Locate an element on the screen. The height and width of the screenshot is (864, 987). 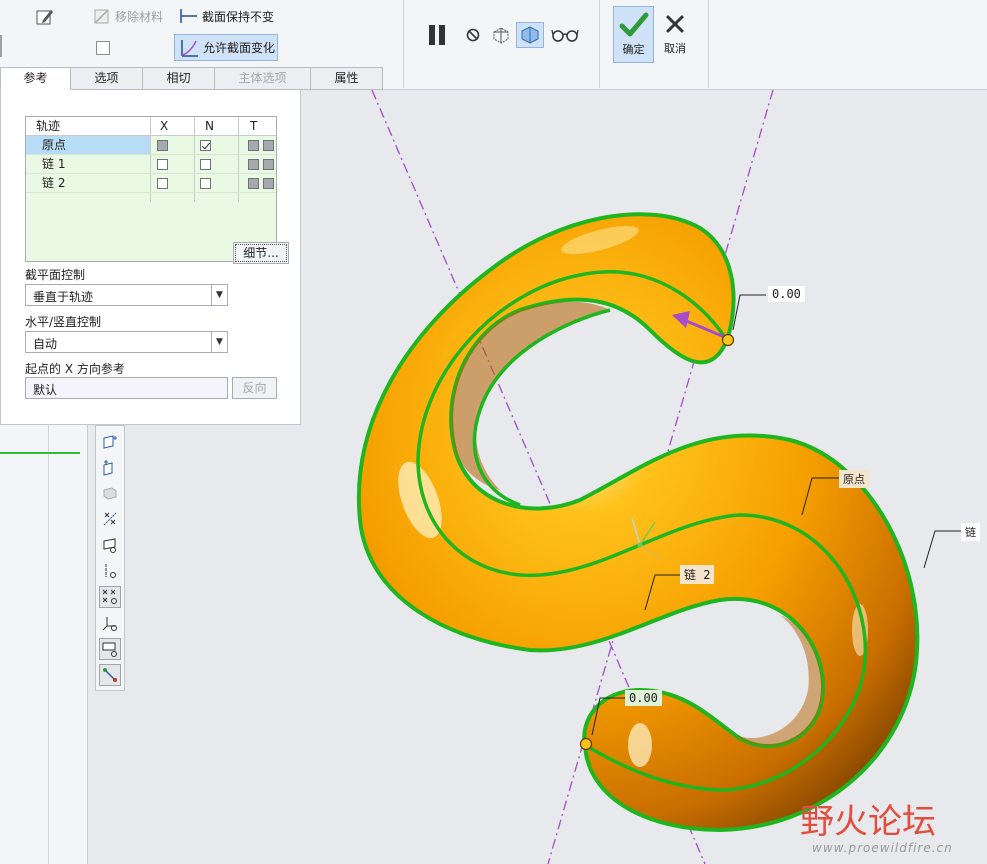
table-row: 链 1 is located at coordinates (151, 164).